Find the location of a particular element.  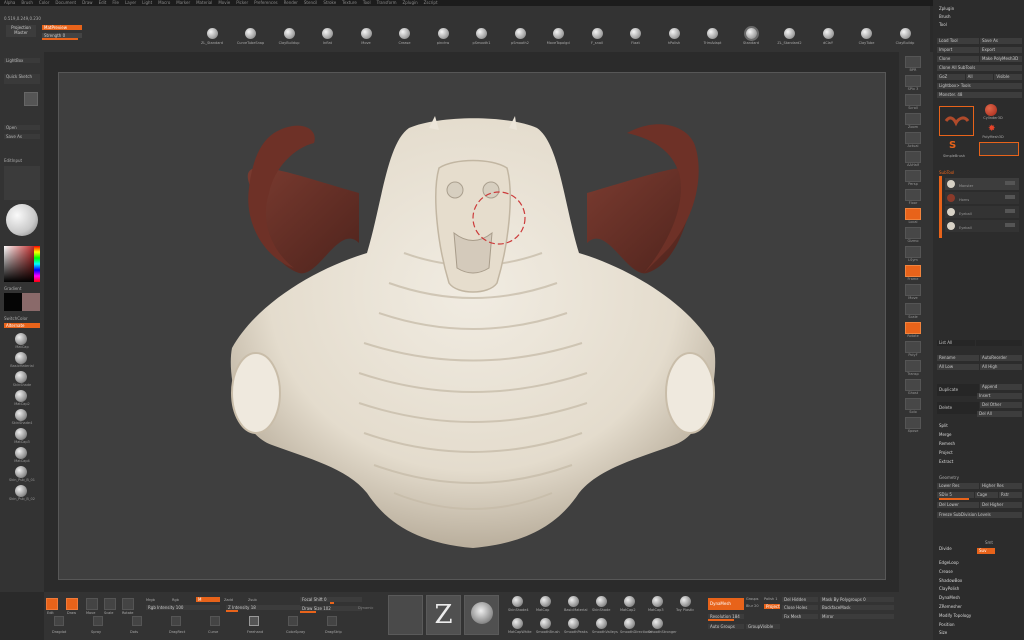

project-toggle: Project is located at coordinates (772, 606).